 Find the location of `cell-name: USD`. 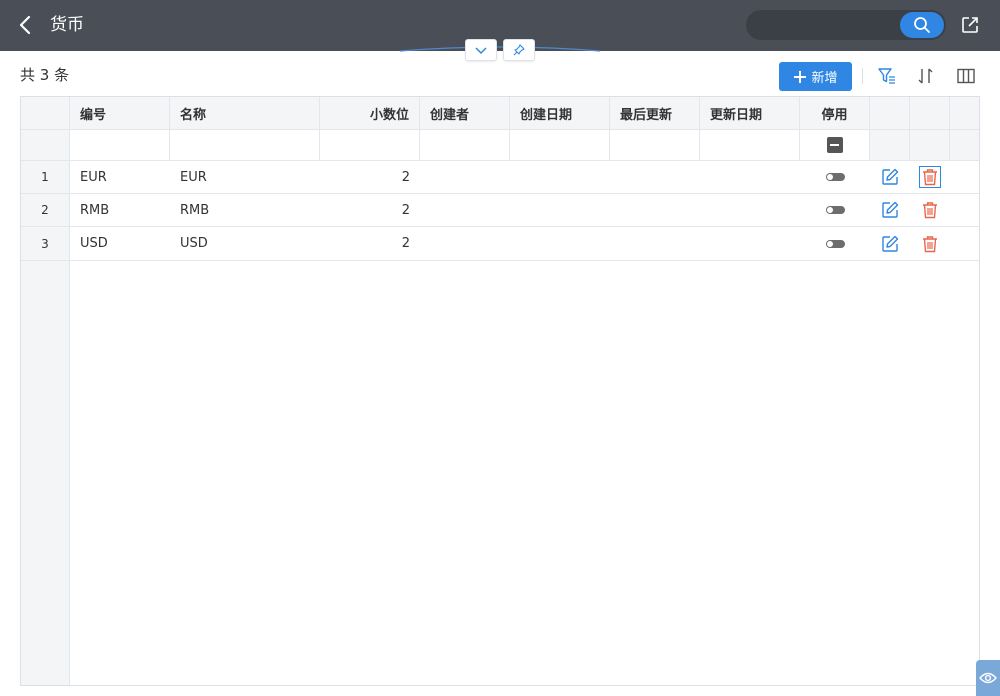

cell-name: USD is located at coordinates (245, 244).